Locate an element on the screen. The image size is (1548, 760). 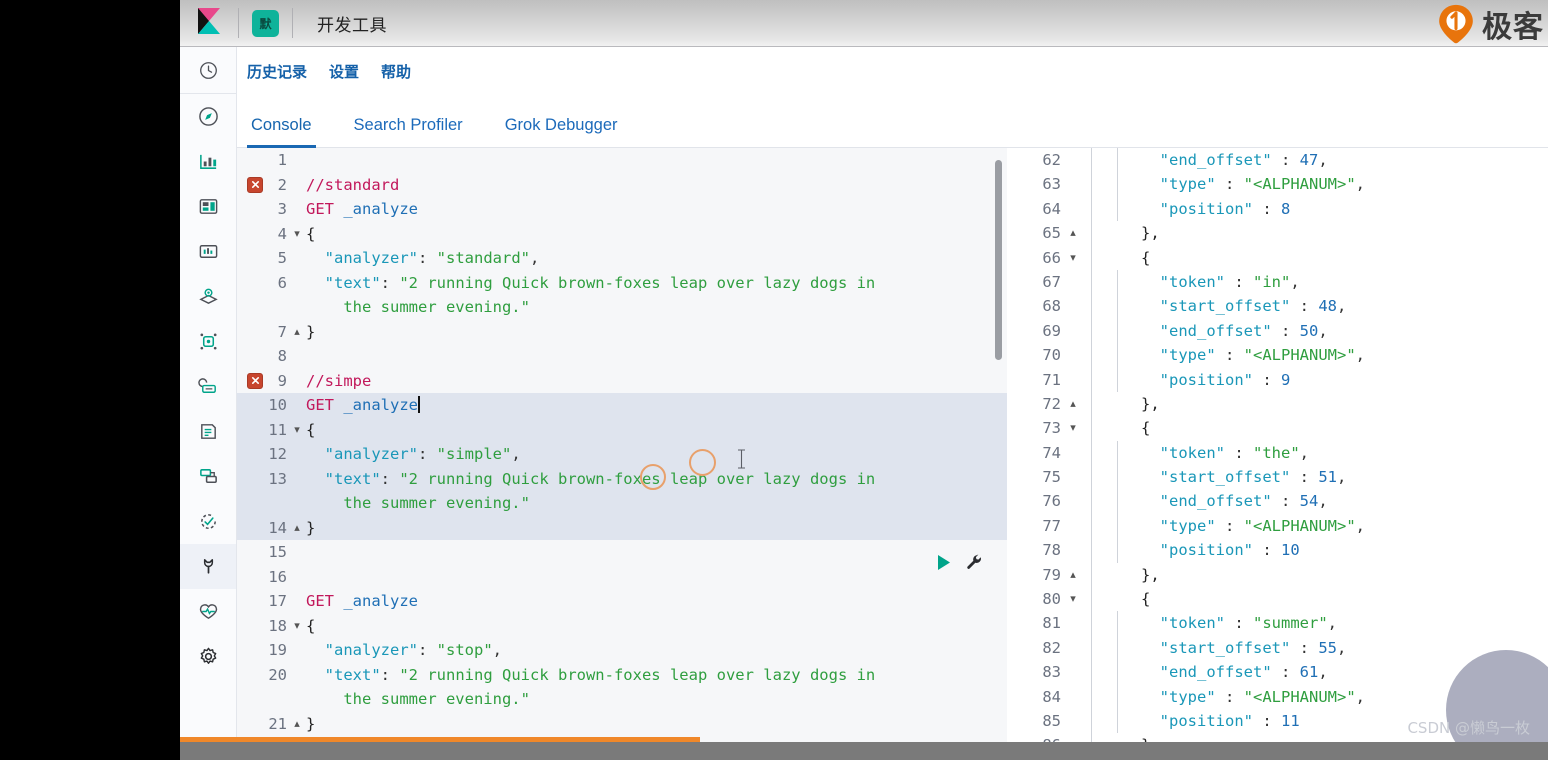
infrastructure-icon is located at coordinates (206, 385).